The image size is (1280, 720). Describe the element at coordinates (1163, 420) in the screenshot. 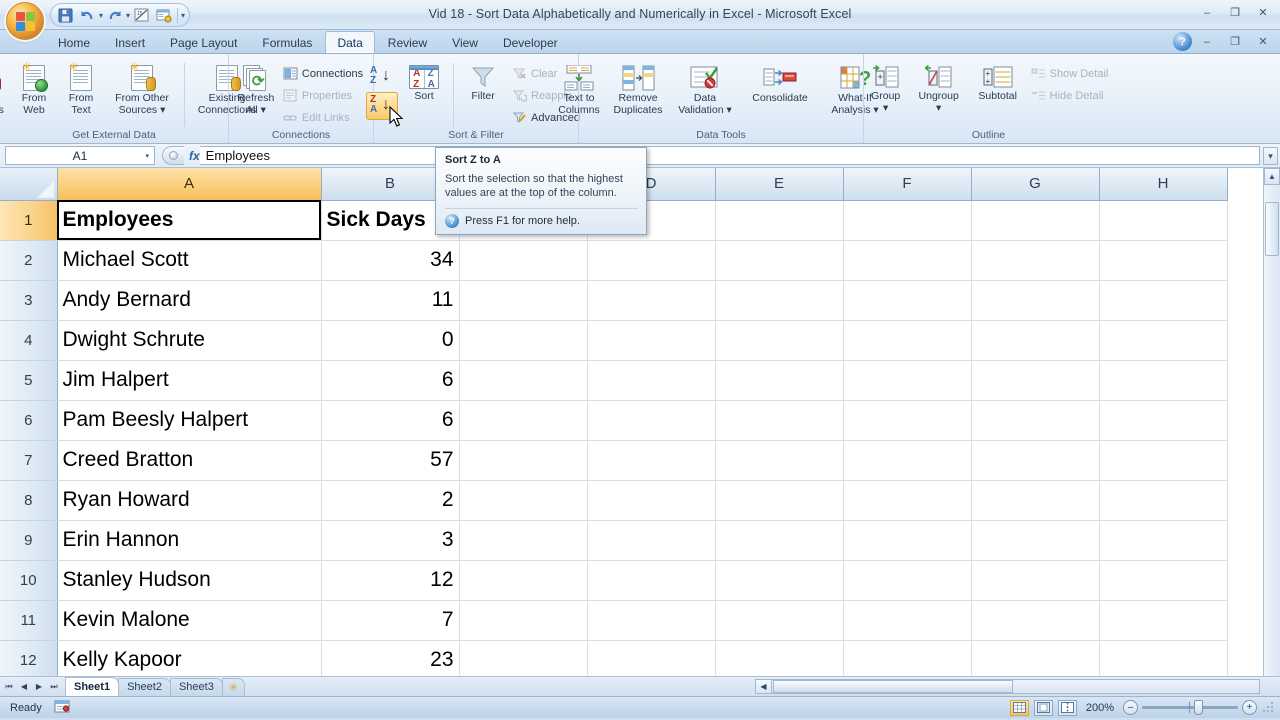

I see `cell-h6` at that location.